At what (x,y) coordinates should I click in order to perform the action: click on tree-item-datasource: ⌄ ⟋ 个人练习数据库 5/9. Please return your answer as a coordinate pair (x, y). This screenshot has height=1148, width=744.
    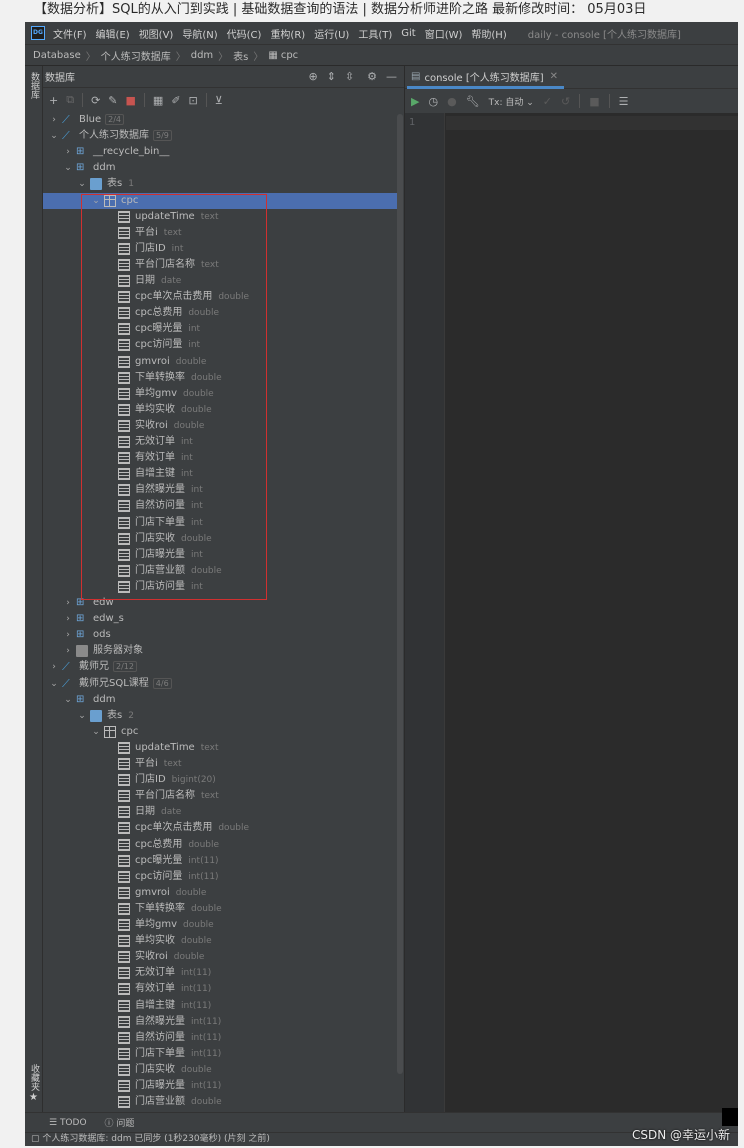
    Looking at the image, I should click on (223, 136).